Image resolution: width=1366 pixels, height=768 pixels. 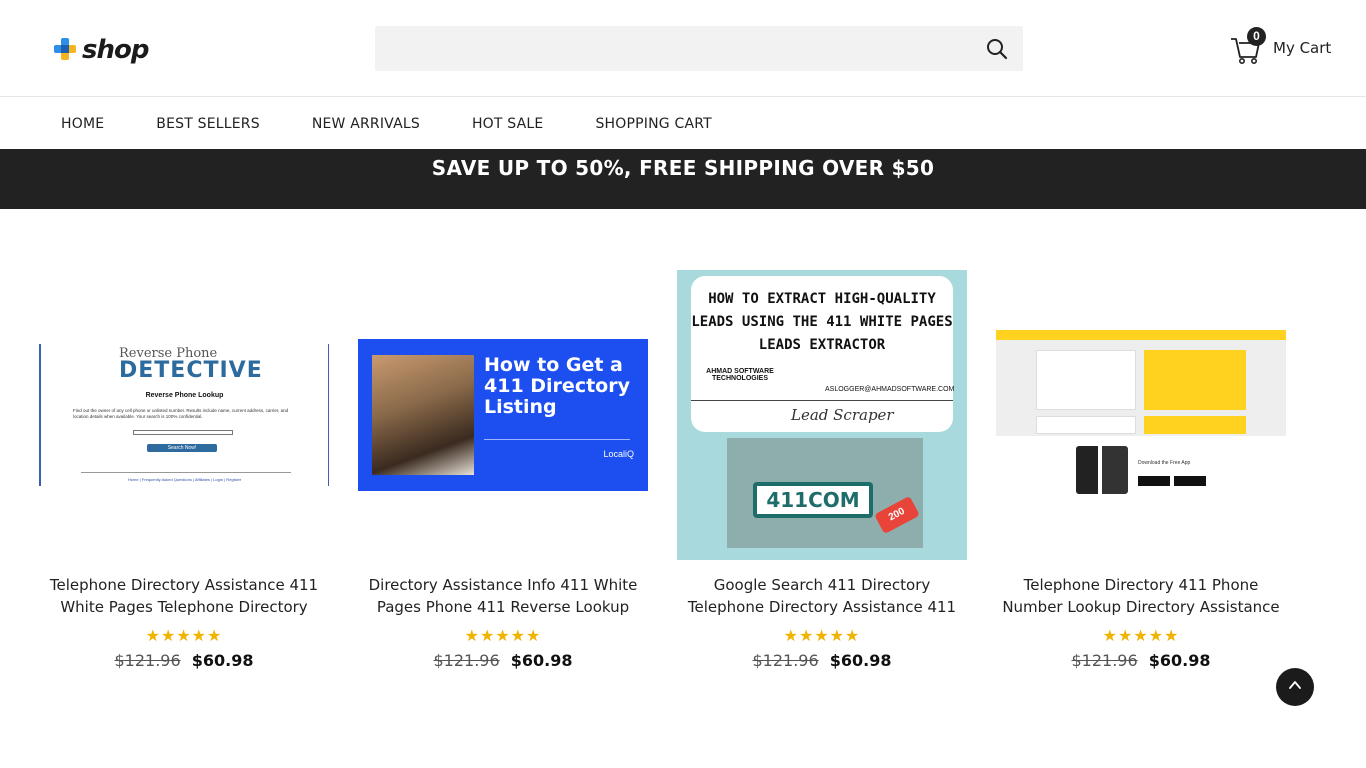 I want to click on image-store-badges, so click(x=1172, y=481).